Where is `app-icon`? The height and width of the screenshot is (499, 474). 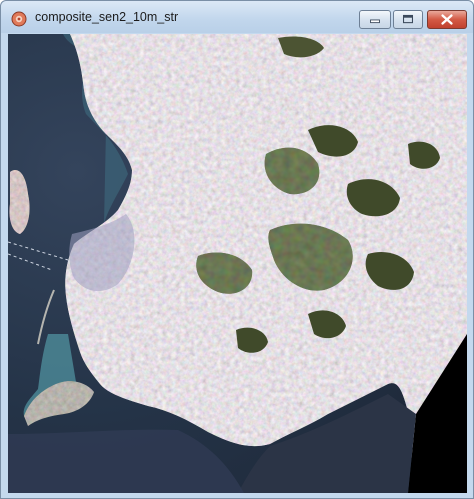
app-icon is located at coordinates (19, 19).